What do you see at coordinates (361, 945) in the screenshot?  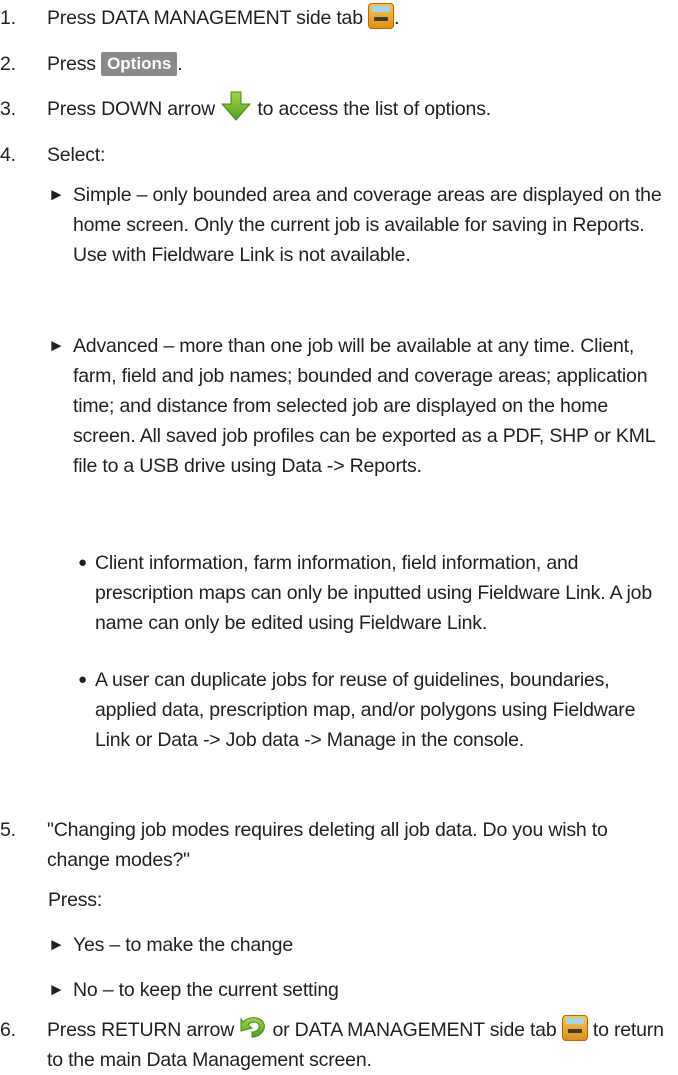 I see `option-yes: ► Yes – to make the change` at bounding box center [361, 945].